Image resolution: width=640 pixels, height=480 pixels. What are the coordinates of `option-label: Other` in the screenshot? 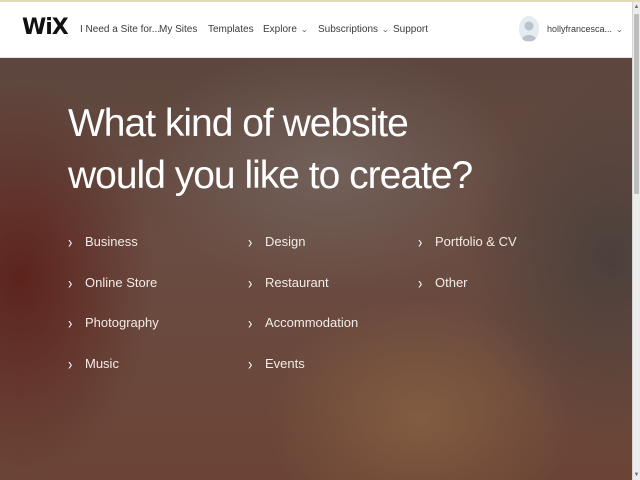 It's located at (451, 282).